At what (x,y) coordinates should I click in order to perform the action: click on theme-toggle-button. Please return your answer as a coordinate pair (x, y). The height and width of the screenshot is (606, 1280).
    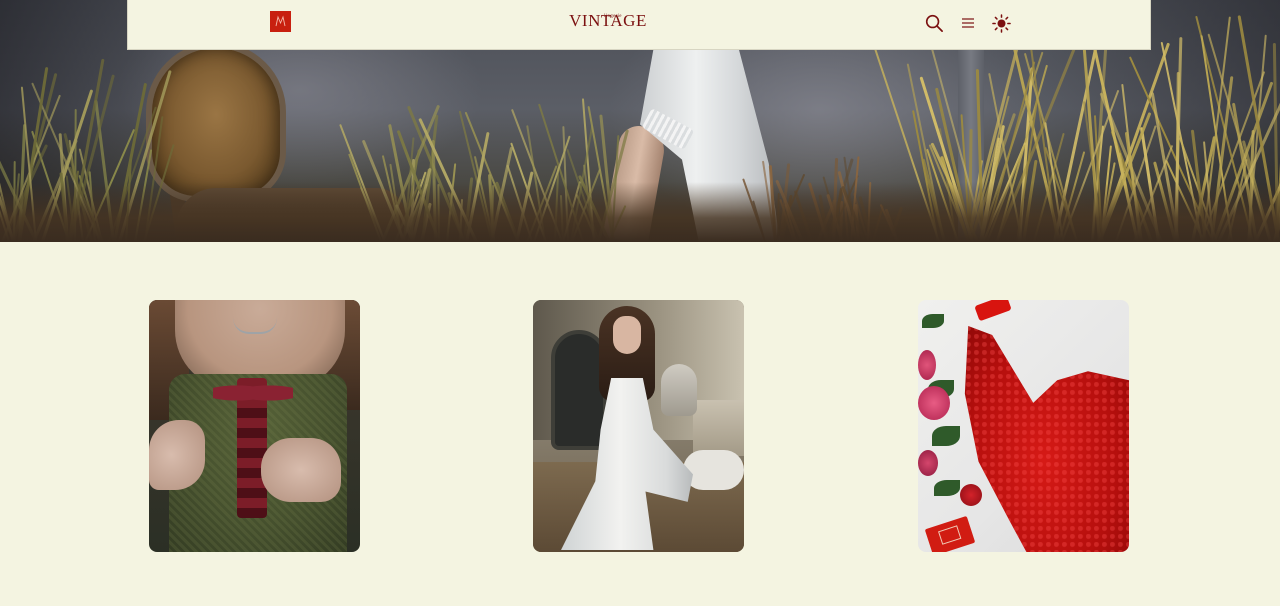
    Looking at the image, I should click on (1001, 23).